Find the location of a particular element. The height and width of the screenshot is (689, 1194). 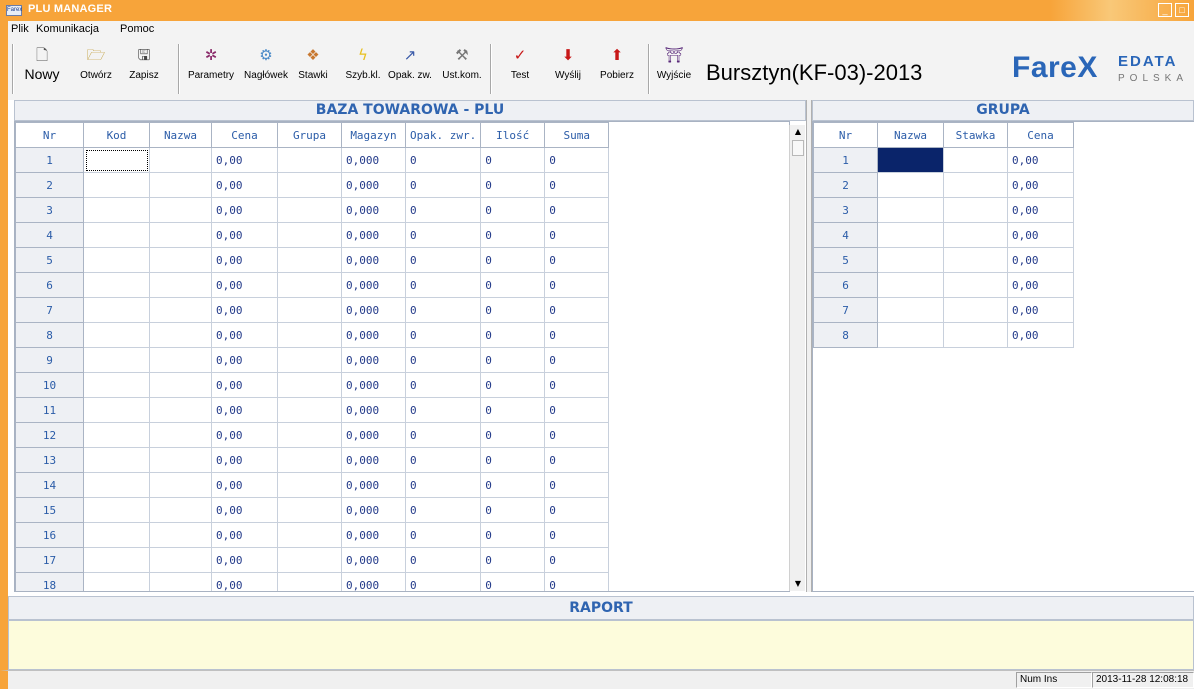

grupa-col-cena: Cena is located at coordinates (1040, 135).